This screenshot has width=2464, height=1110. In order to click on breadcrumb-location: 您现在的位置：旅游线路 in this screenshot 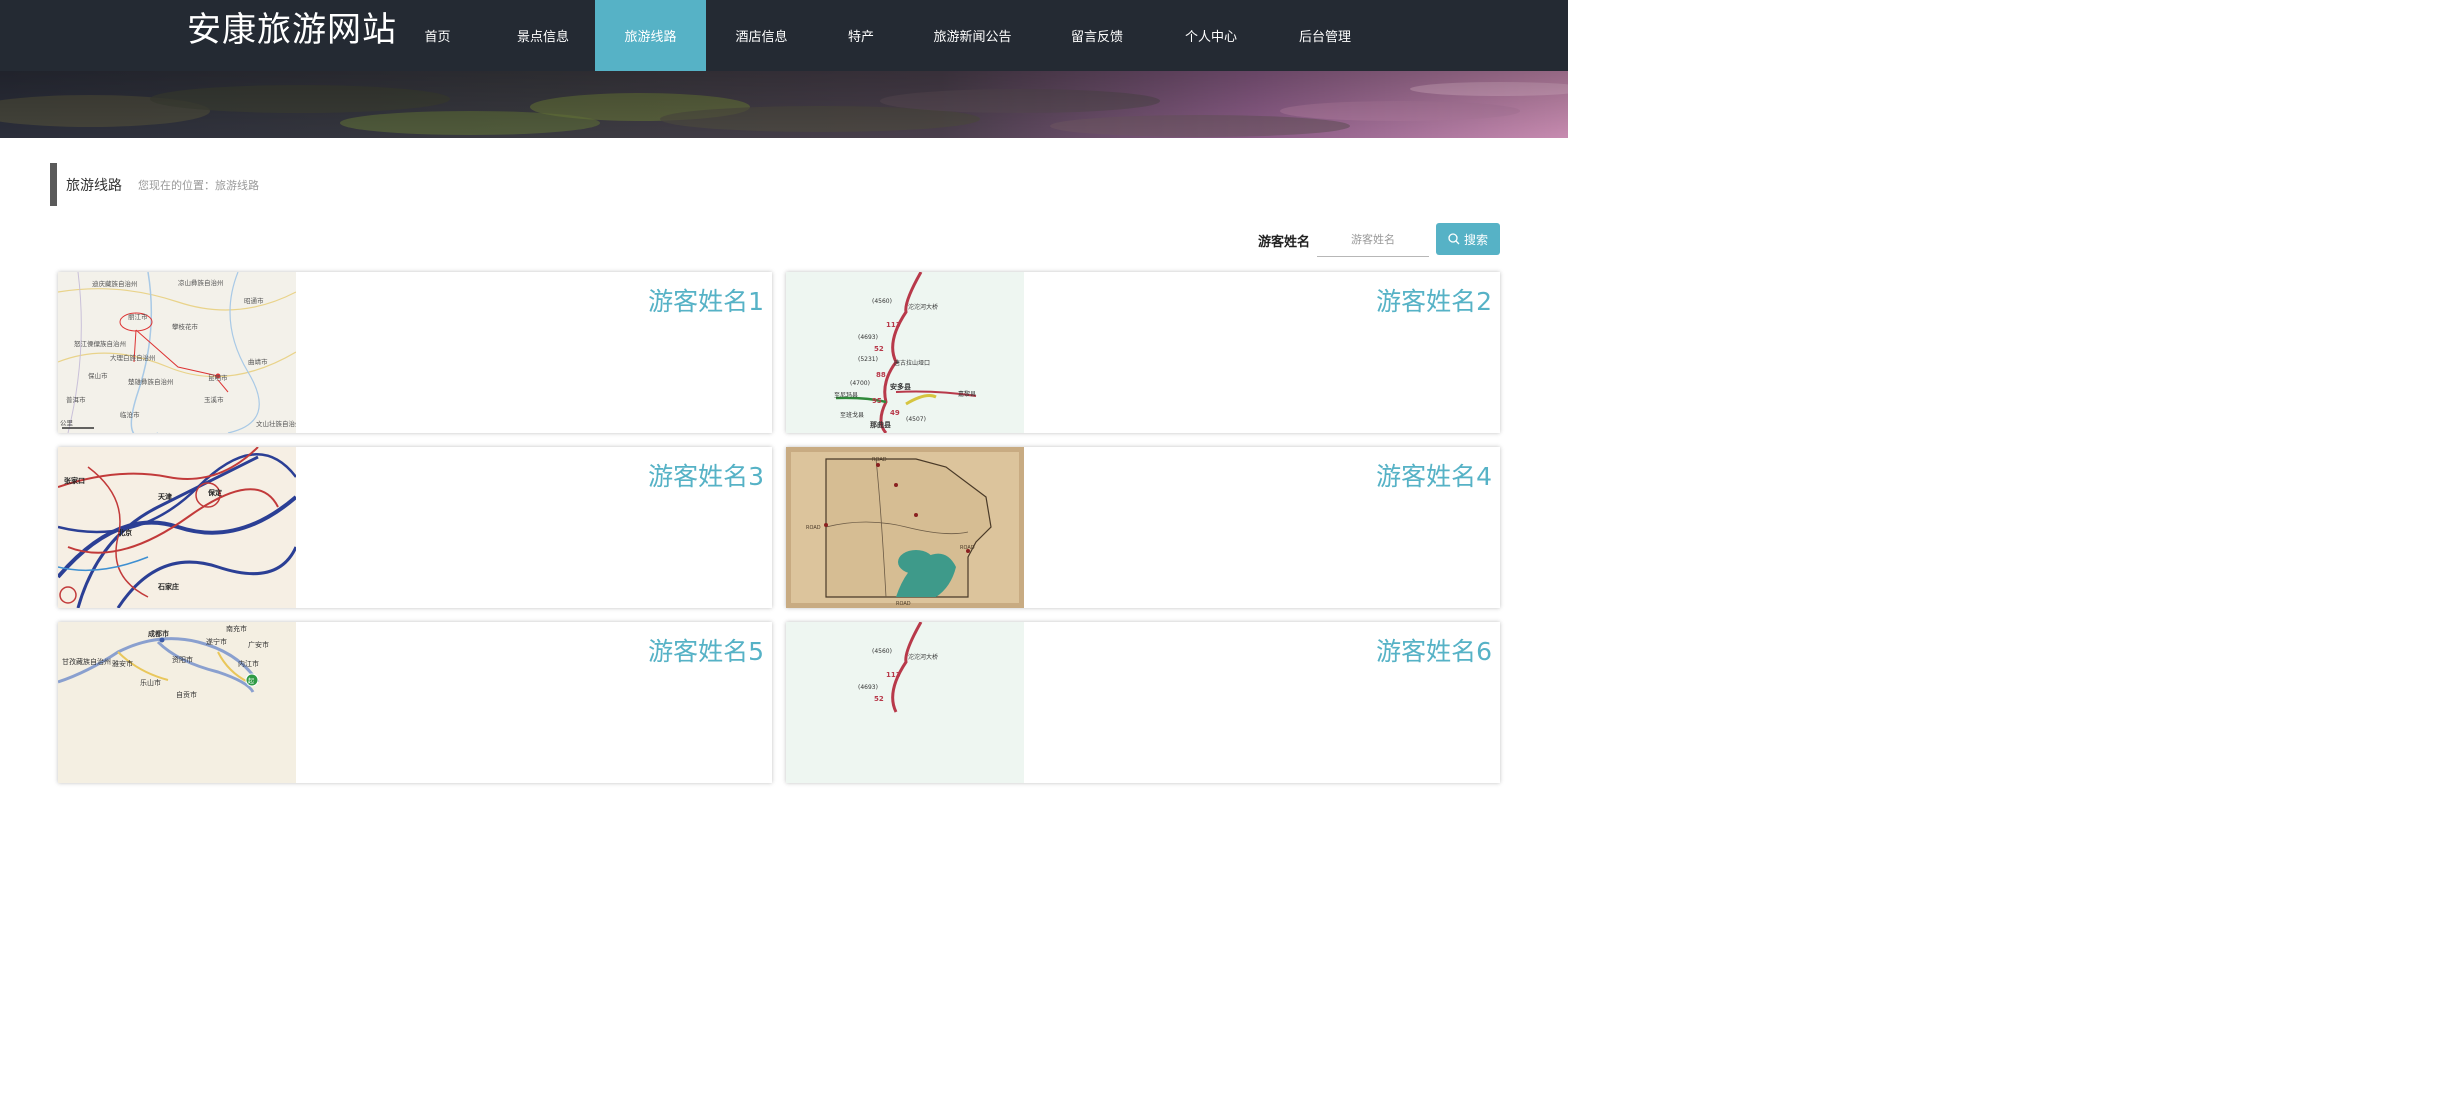, I will do `click(198, 185)`.